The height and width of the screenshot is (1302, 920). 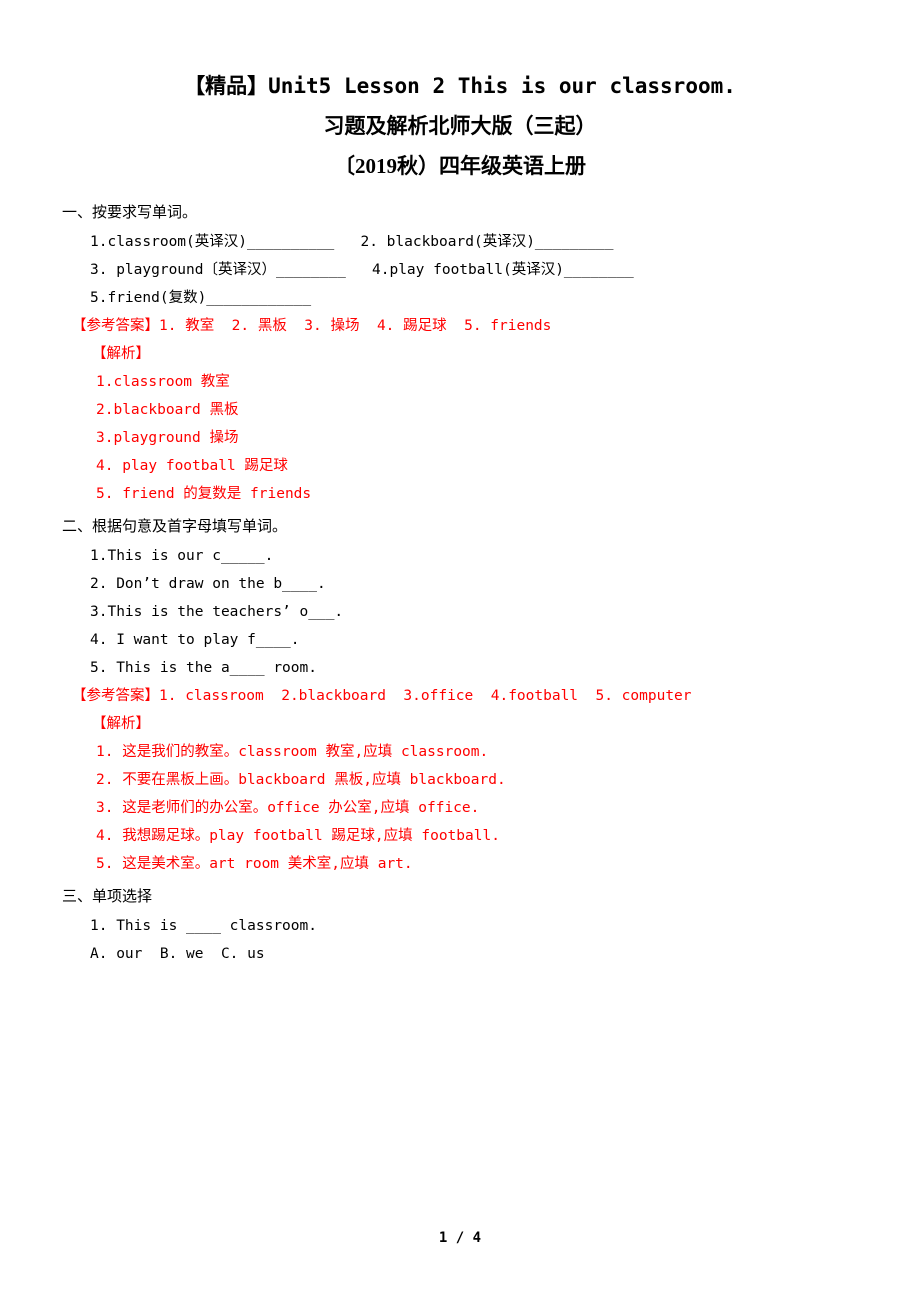 What do you see at coordinates (460, 1238) in the screenshot?
I see `page-number: 1 / 4` at bounding box center [460, 1238].